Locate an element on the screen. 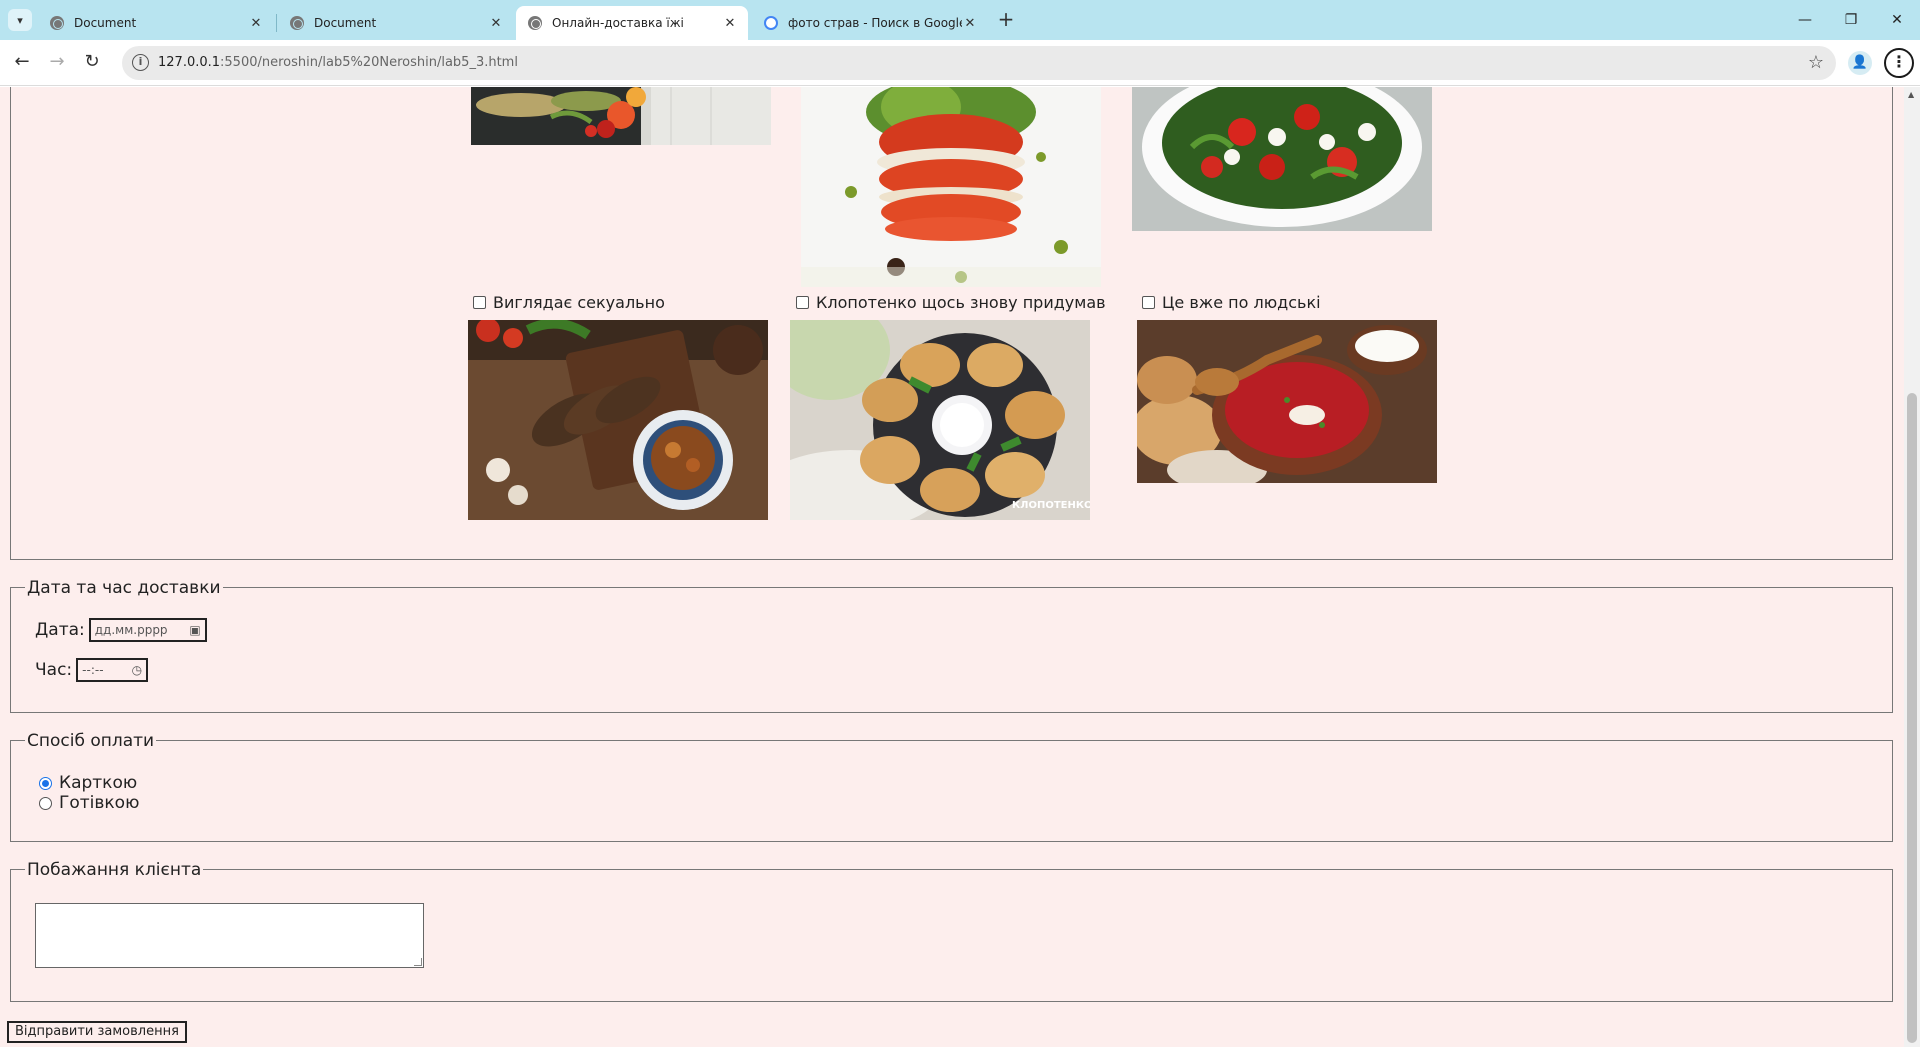 The height and width of the screenshot is (1047, 1920). date-row: Дата: дд.мм.рррр ▣ is located at coordinates (121, 630).